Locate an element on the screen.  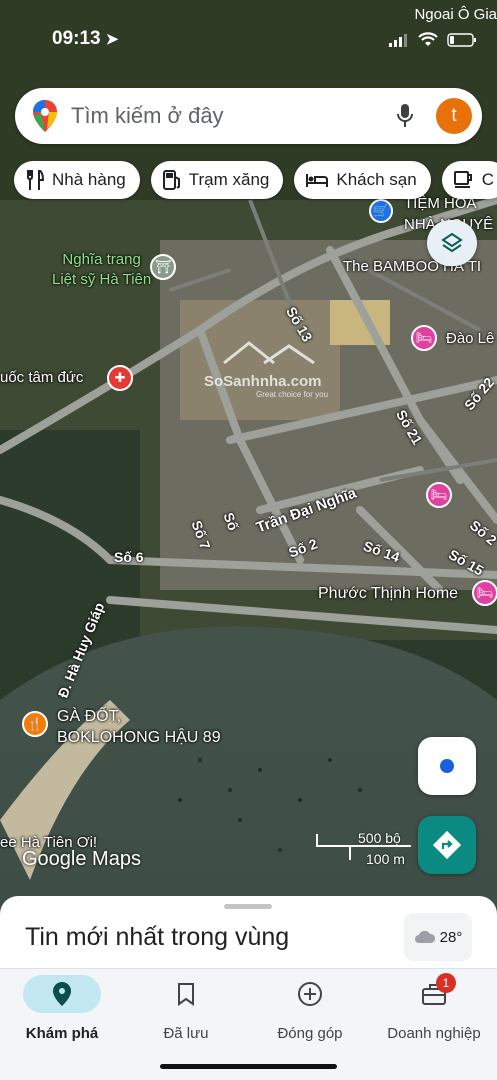
chip-label: Trạm xăng is located at coordinates (229, 179).